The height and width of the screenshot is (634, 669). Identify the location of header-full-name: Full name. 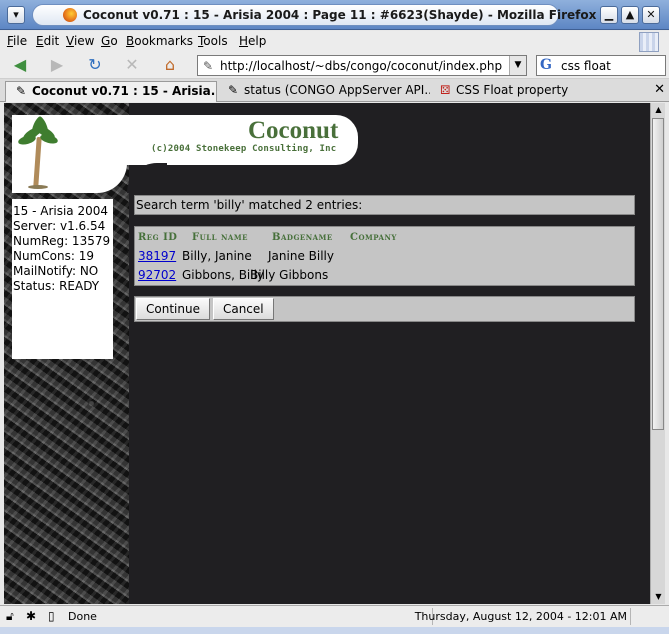
(220, 237).